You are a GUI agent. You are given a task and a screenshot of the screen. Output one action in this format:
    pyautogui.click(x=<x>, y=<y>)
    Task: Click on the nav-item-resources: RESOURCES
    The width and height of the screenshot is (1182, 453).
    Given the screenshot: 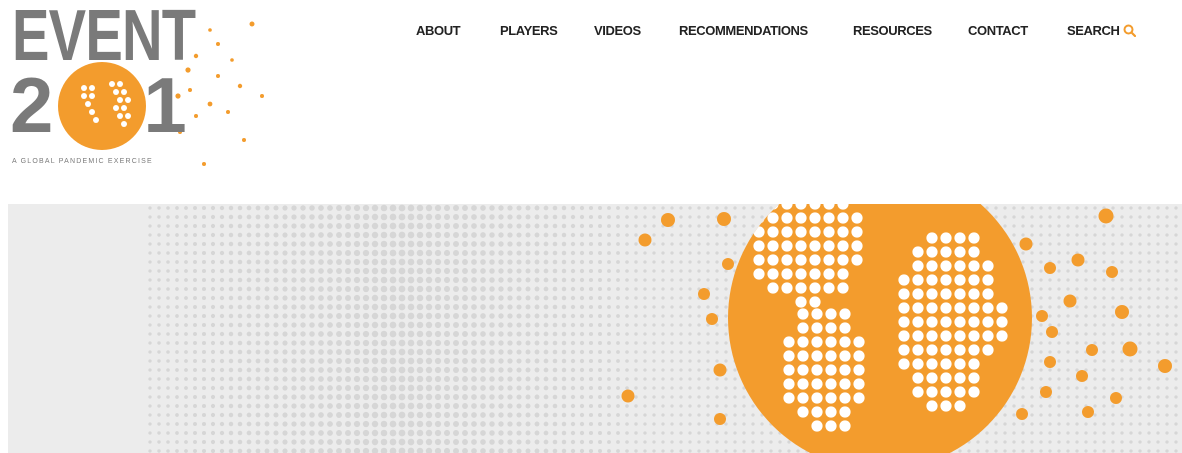 What is the action you would take?
    pyautogui.click(x=892, y=30)
    